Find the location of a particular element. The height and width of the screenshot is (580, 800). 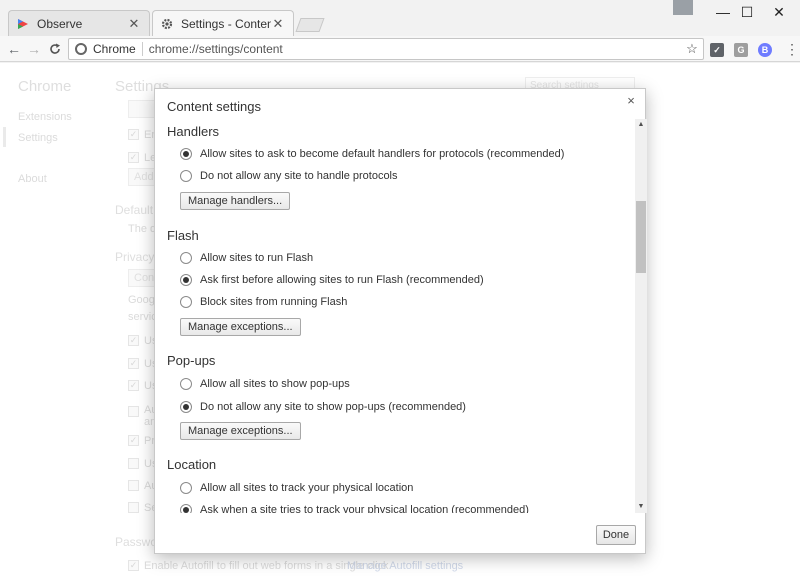

dialog-close-icon: × is located at coordinates (631, 100).